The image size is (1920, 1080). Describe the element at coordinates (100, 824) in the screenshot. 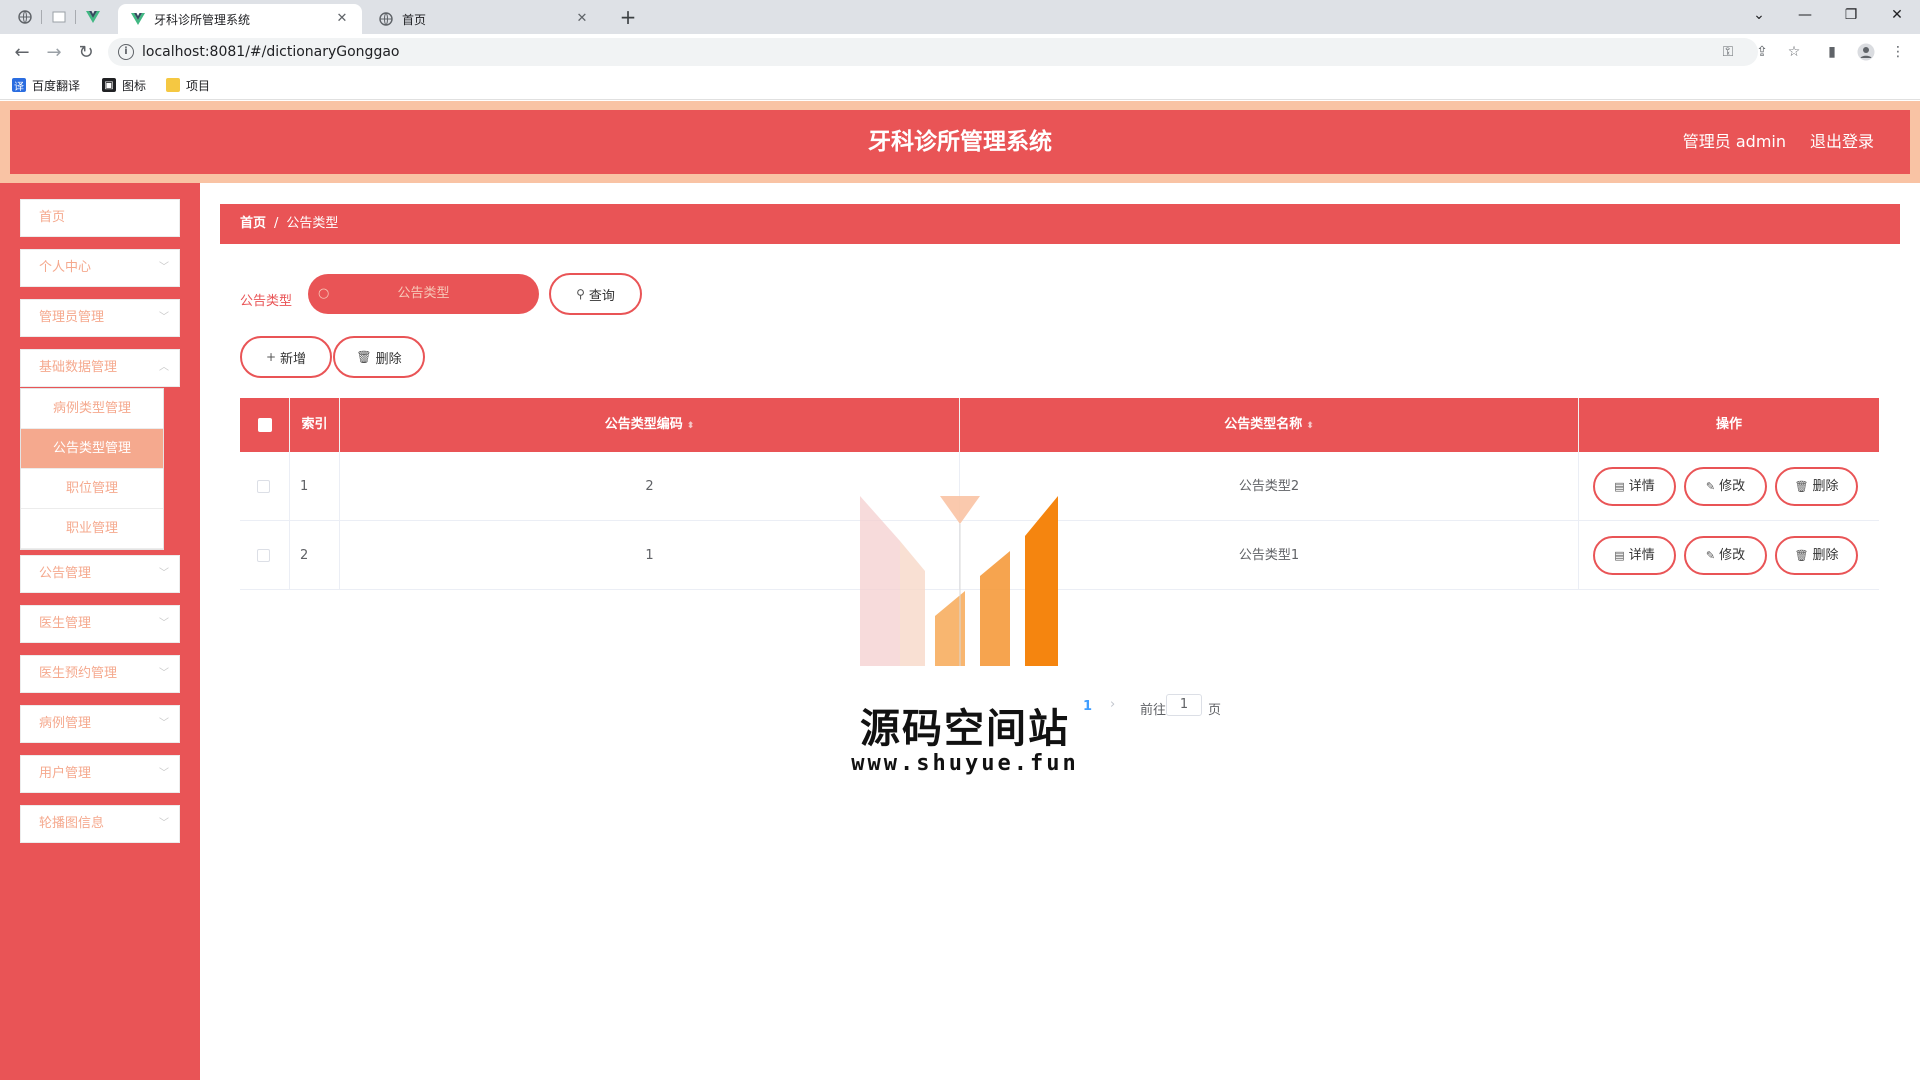

I see `sidebar-item-carousel: 轮播图信息 ﹀` at that location.